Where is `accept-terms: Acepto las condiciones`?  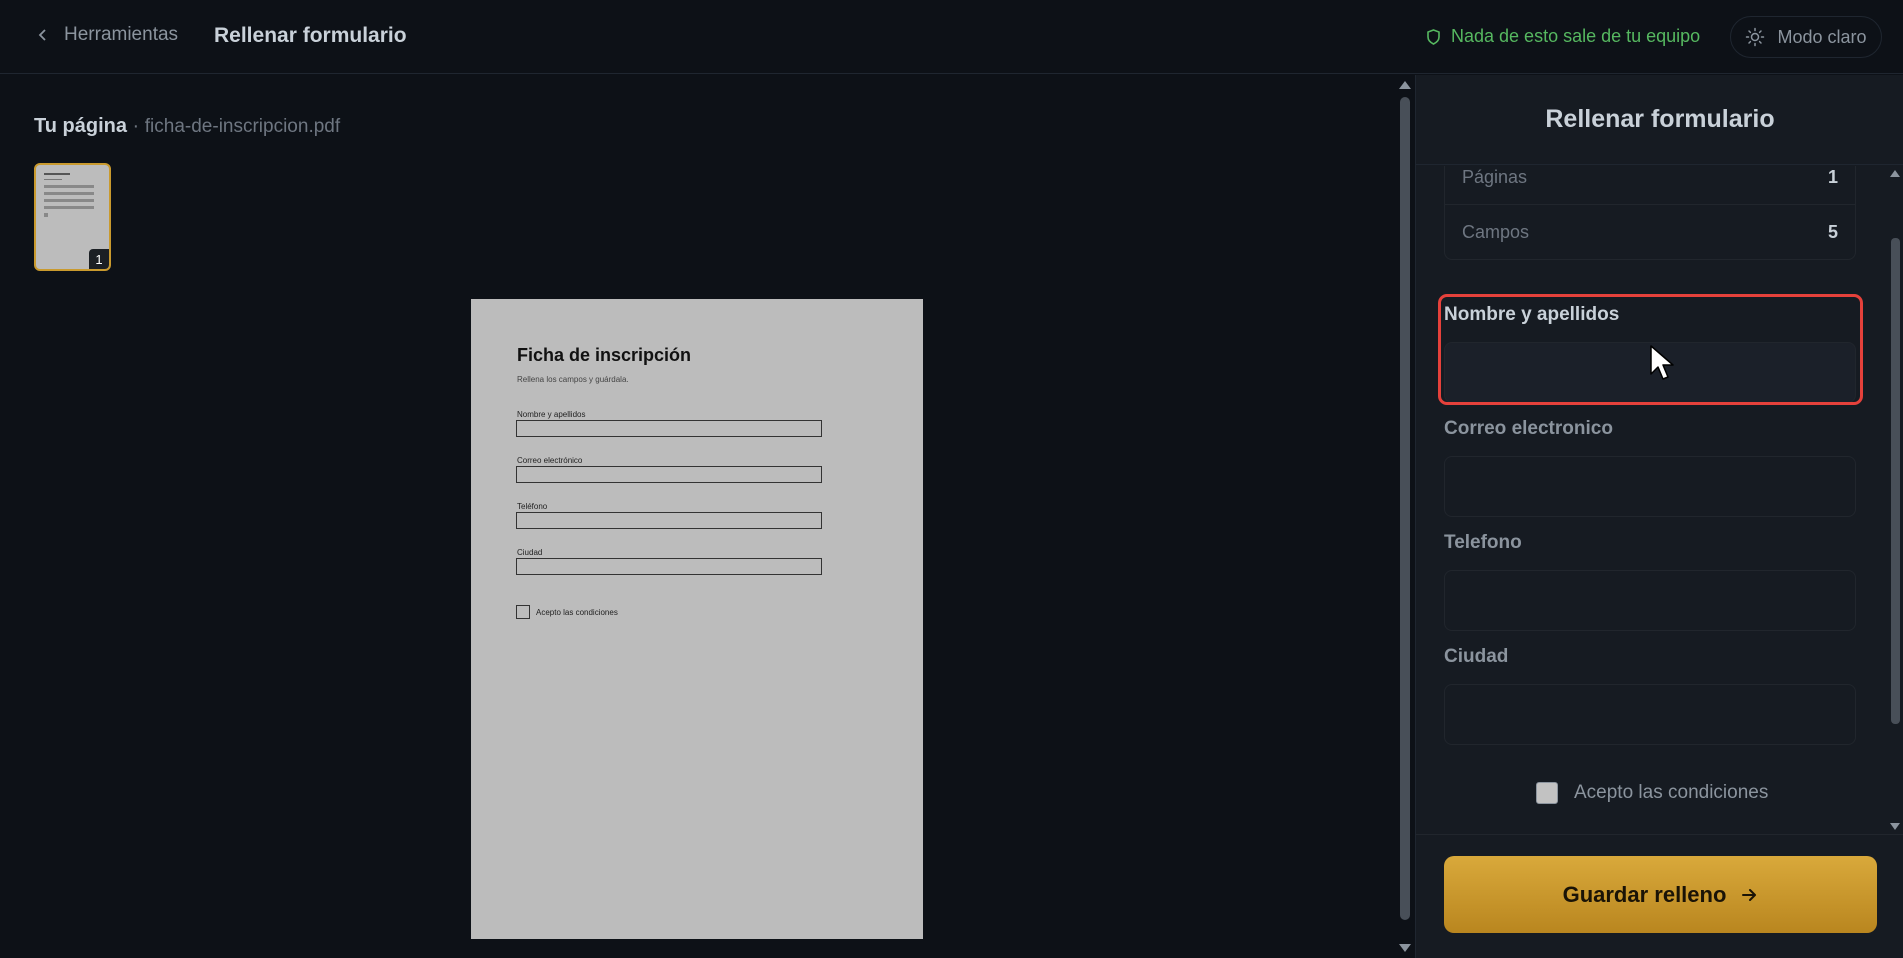
accept-terms: Acepto las condiciones is located at coordinates (1652, 793).